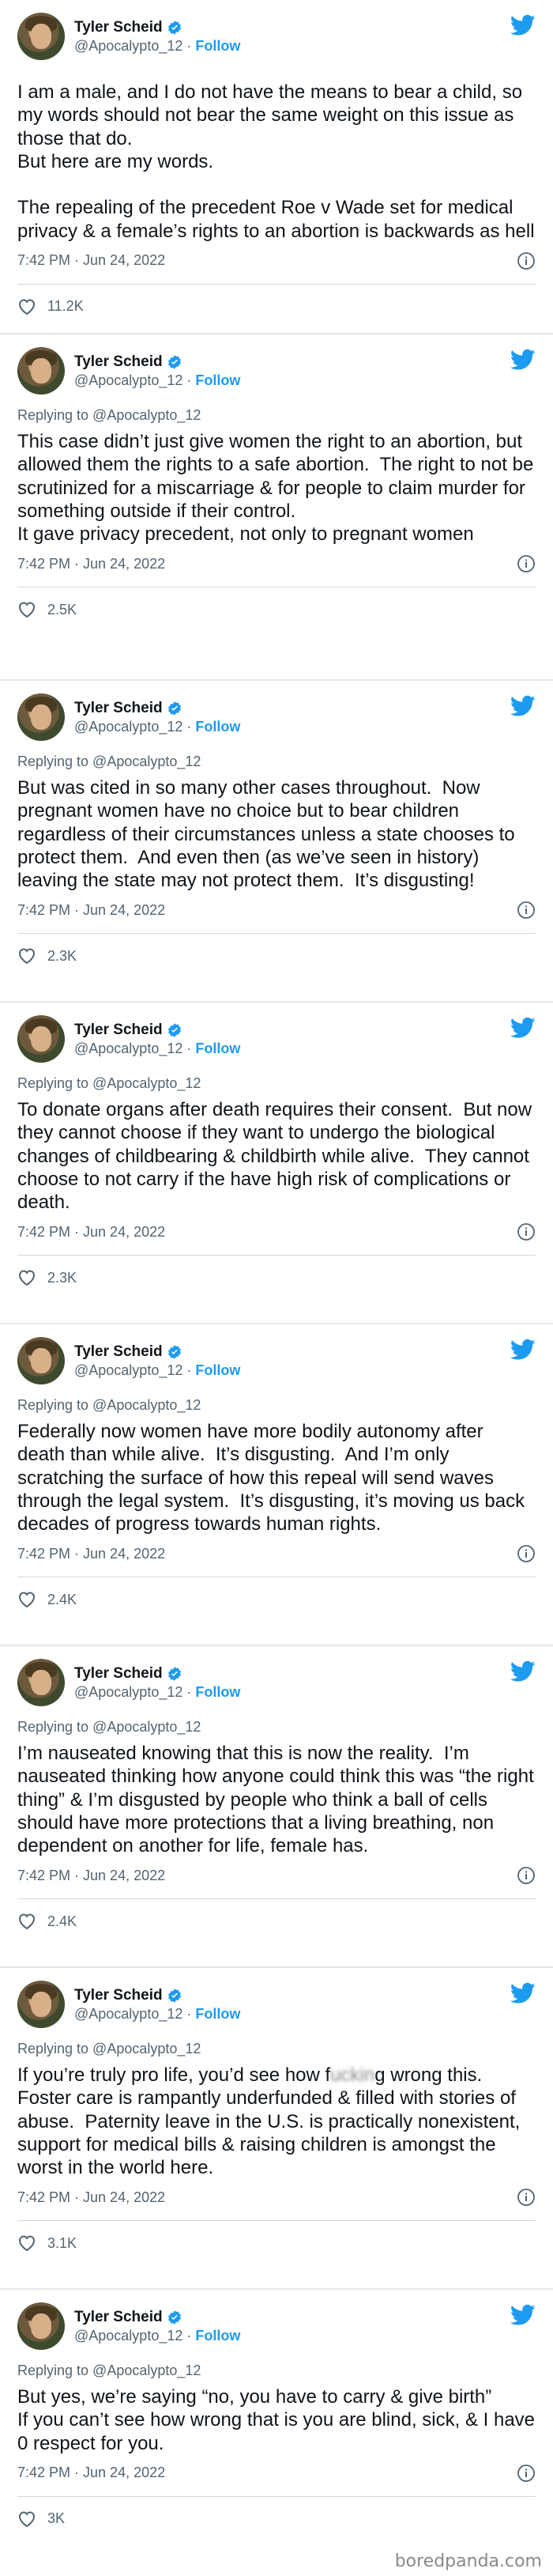  Describe the element at coordinates (62, 1921) in the screenshot. I see `like-count: 2.4K` at that location.